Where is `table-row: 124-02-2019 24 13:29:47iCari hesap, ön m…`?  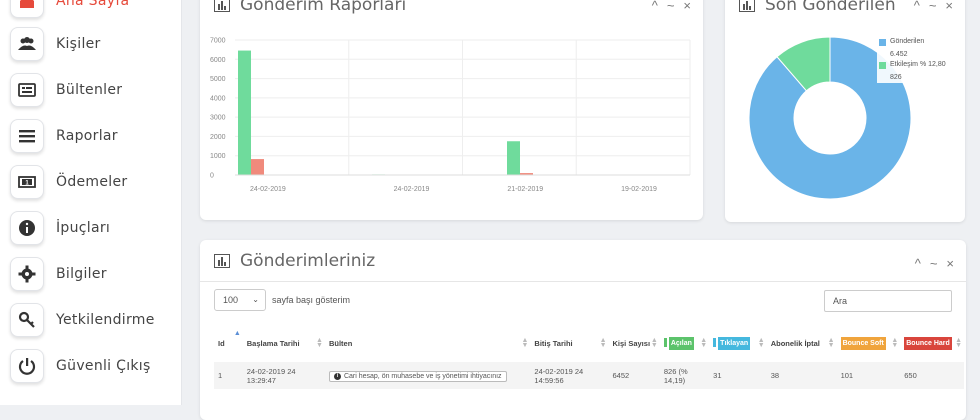 table-row: 124-02-2019 24 13:29:47iCari hesap, ön m… is located at coordinates (589, 375).